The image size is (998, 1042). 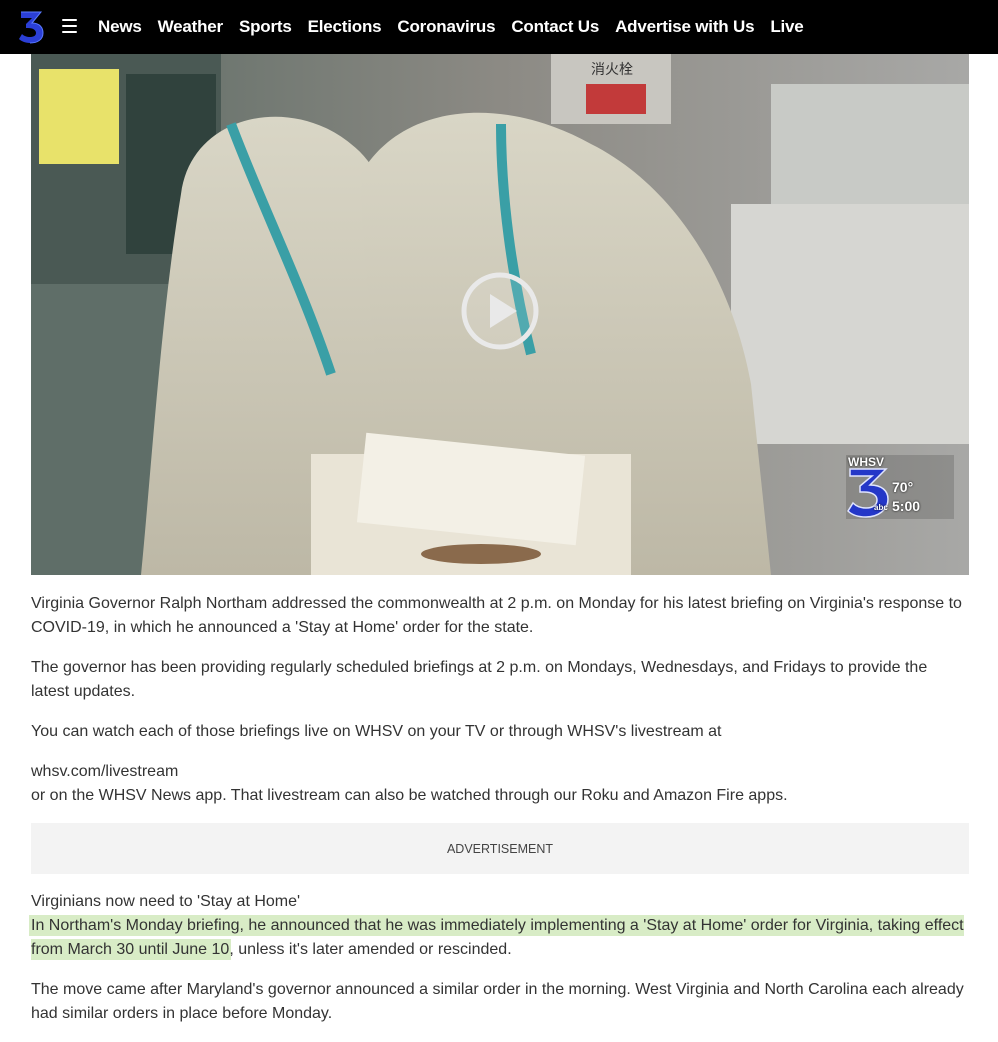 What do you see at coordinates (786, 27) in the screenshot?
I see `nav-live: Live` at bounding box center [786, 27].